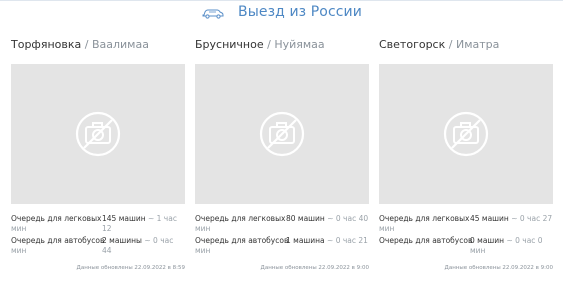 The width and height of the screenshot is (563, 304). Describe the element at coordinates (511, 246) in the screenshot. I see `queue-value: 0 машин ~ 0 час 0 мин` at that location.